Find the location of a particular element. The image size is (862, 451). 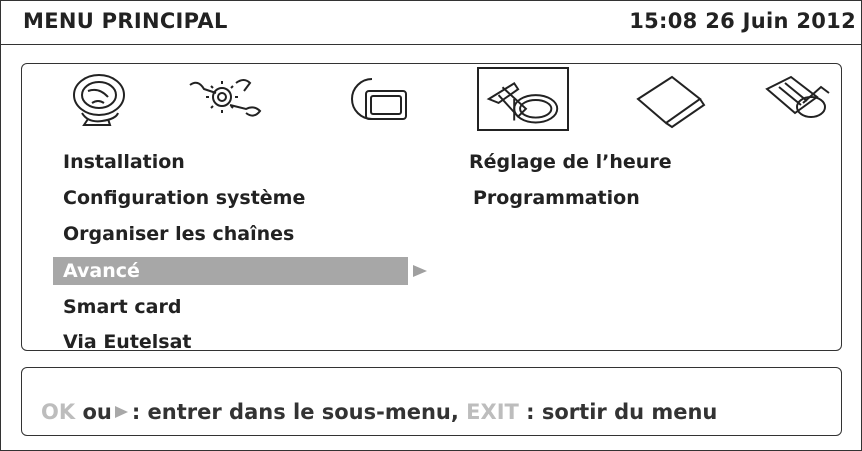

satellite-dish-icon is located at coordinates (97, 99).